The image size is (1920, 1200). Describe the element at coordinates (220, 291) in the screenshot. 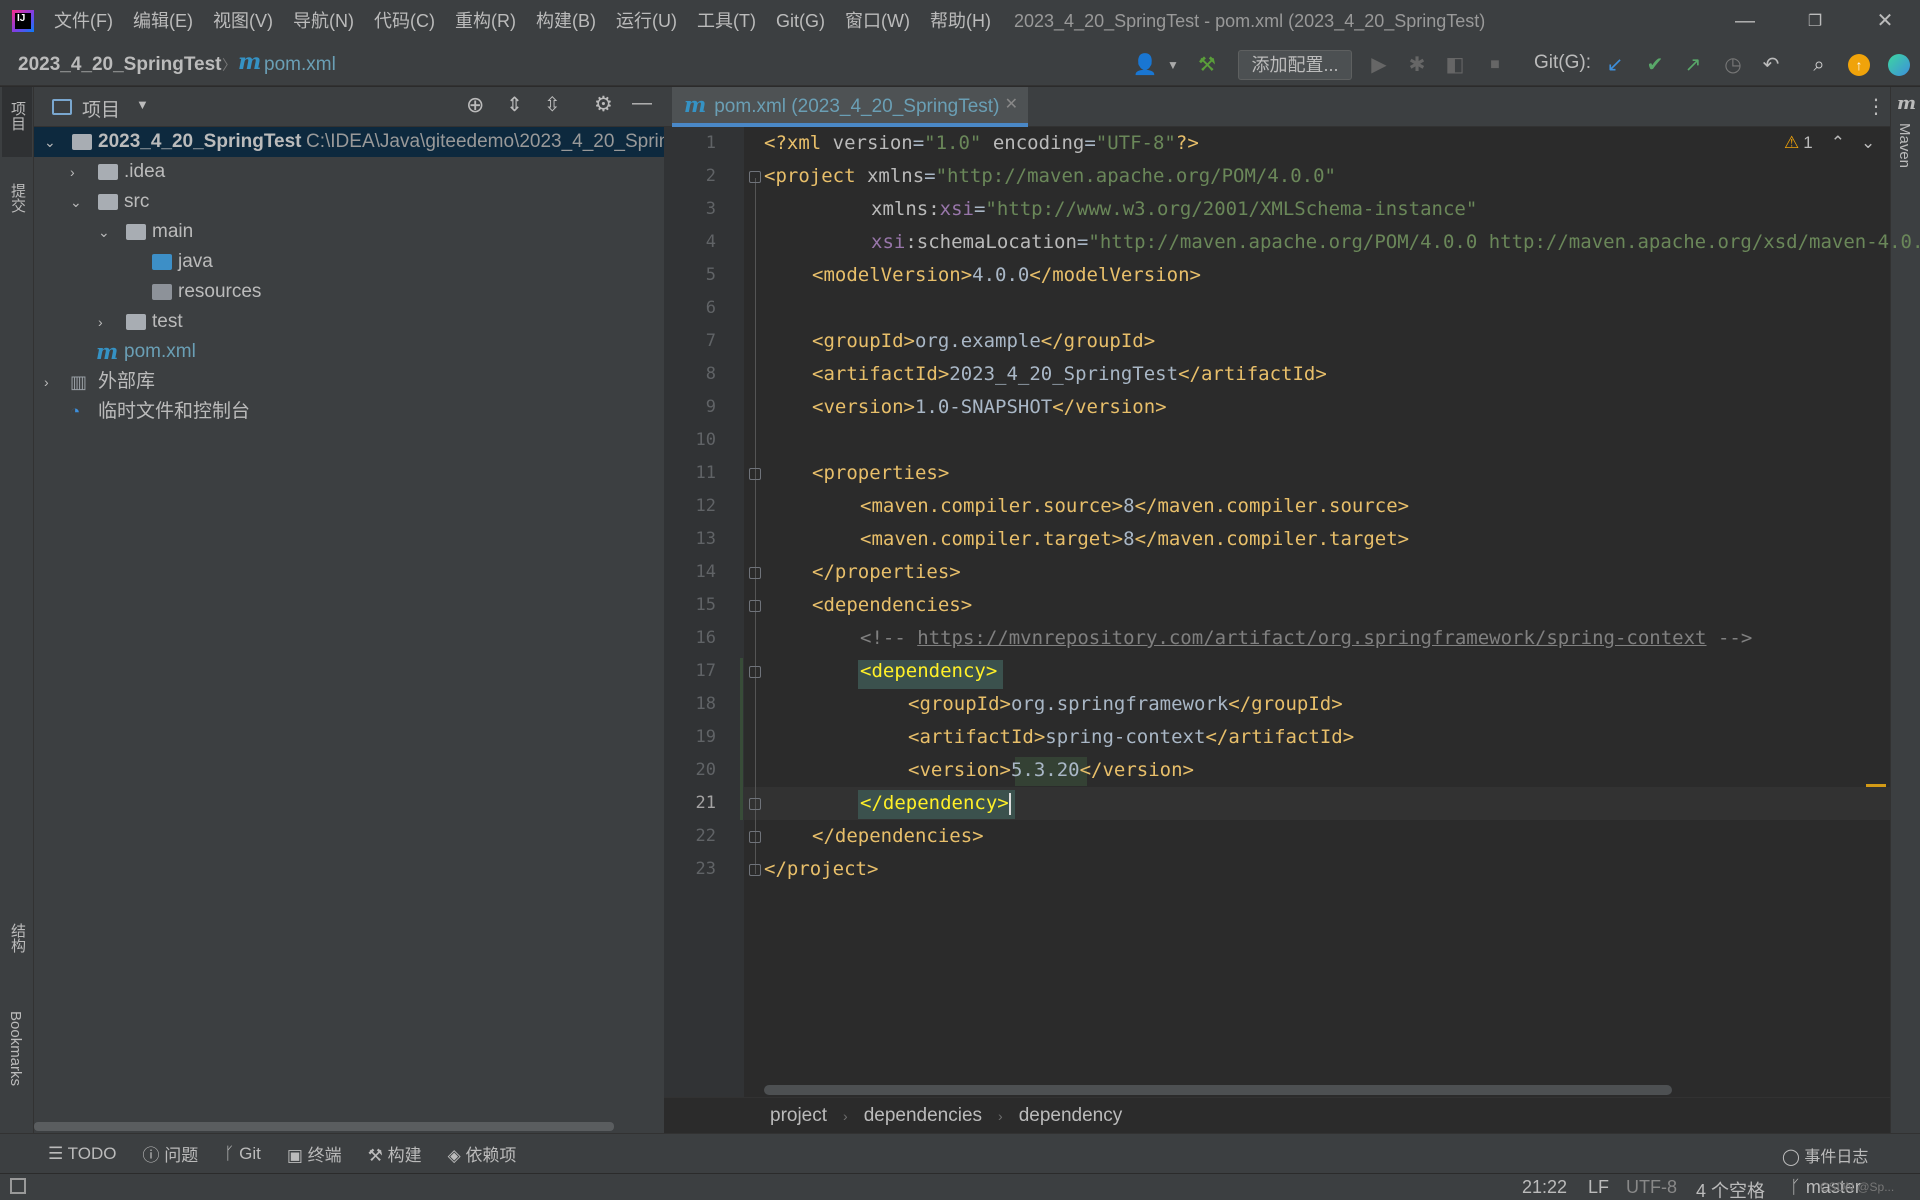

I see `tree-label: resources` at that location.